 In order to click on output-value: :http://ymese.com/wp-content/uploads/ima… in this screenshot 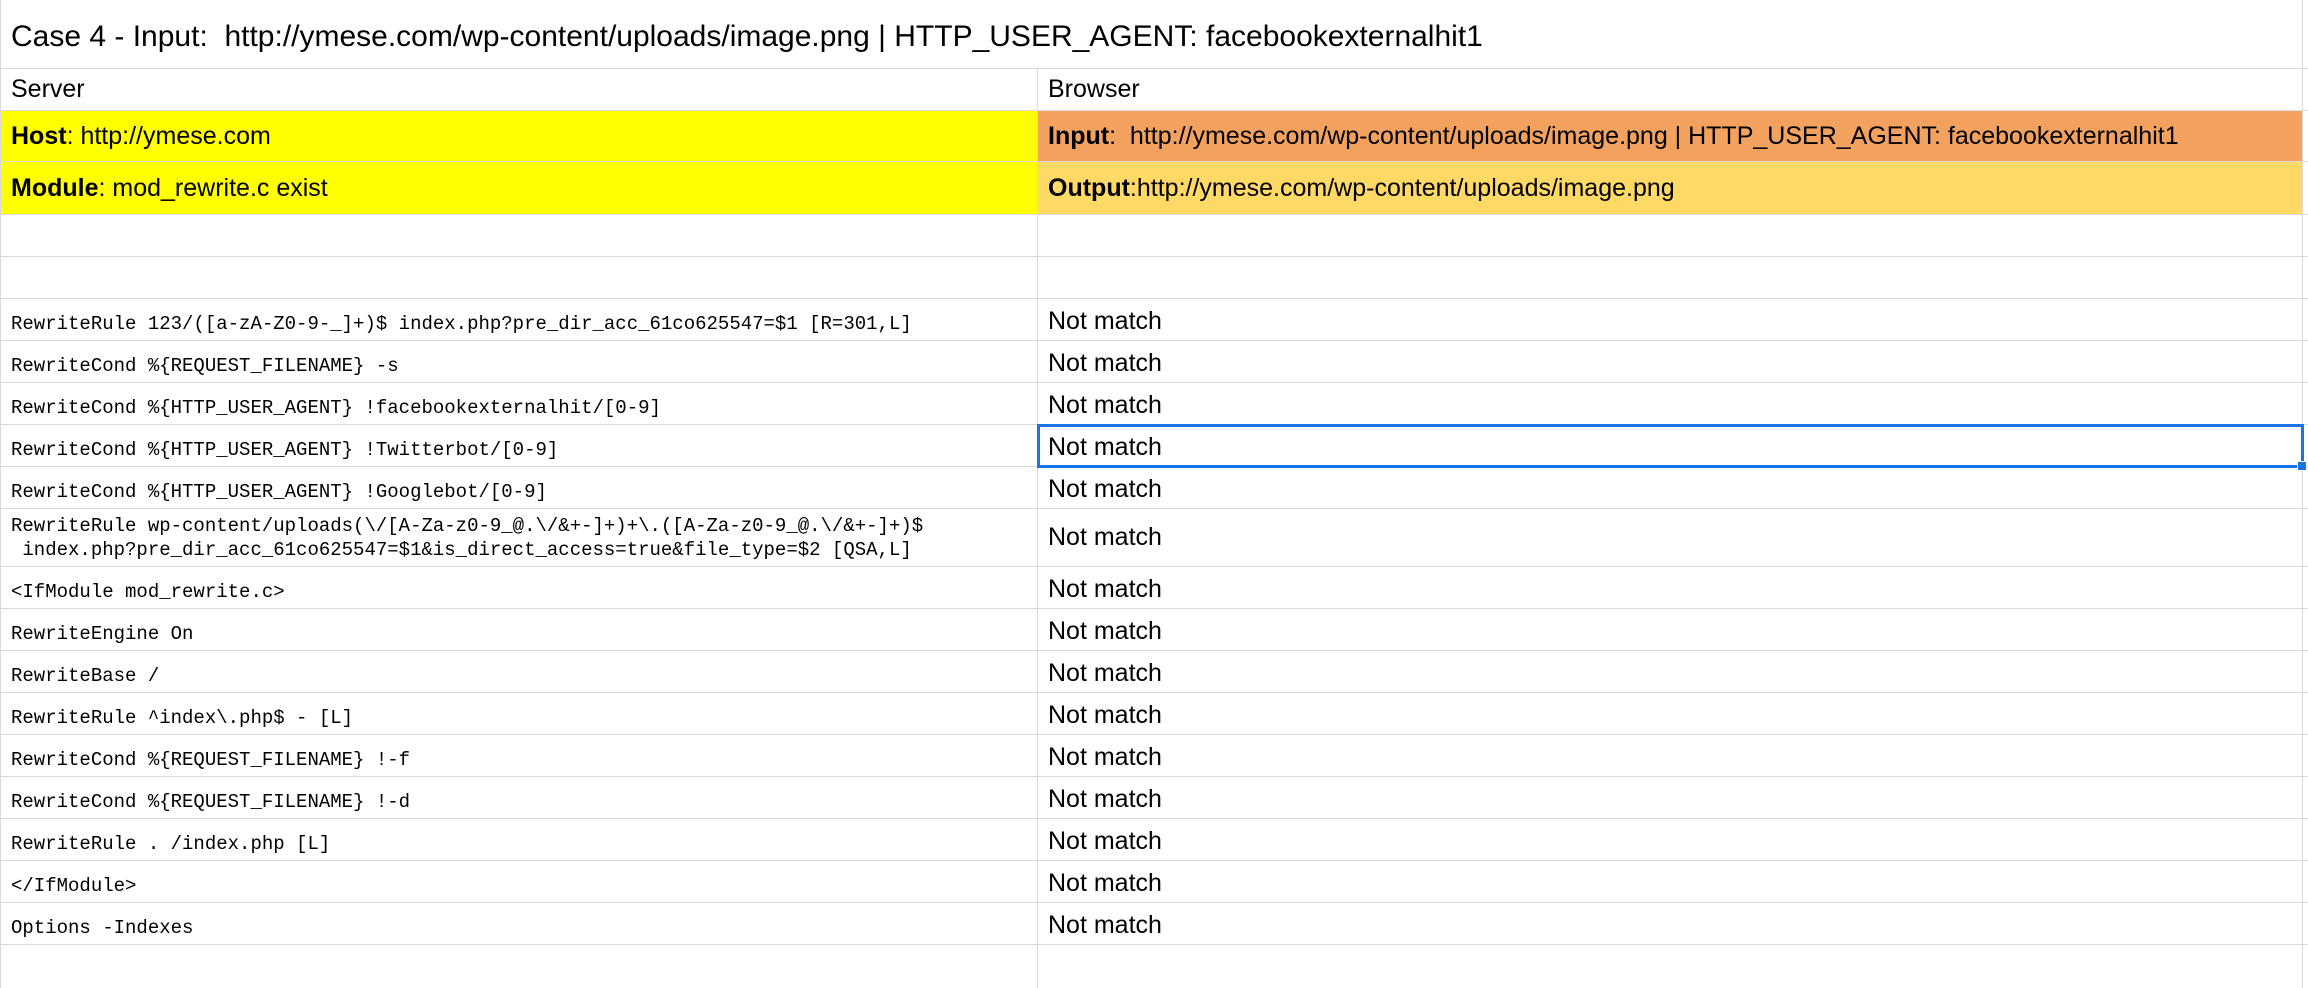, I will do `click(1402, 187)`.